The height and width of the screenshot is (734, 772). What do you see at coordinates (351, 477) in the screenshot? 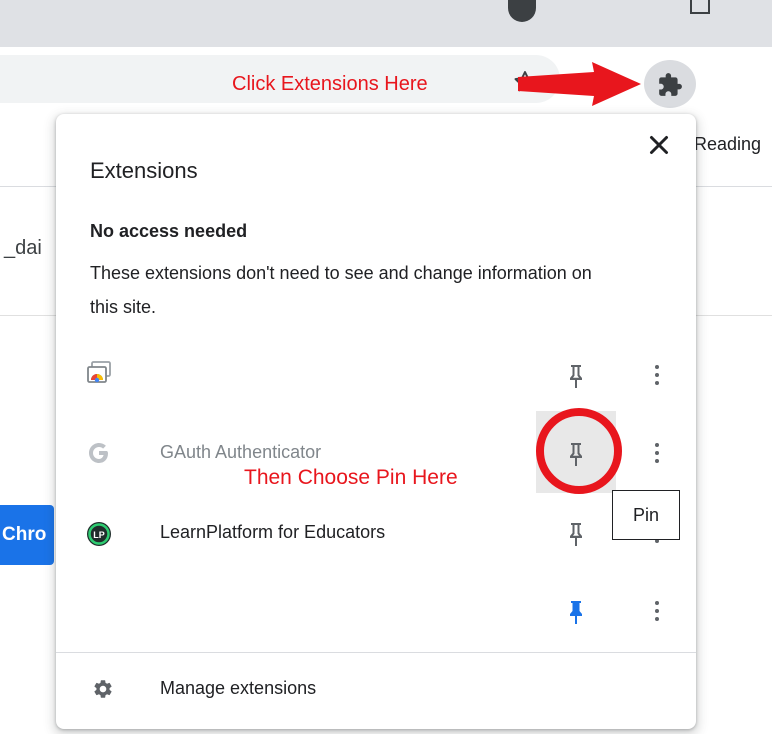
I see `annotation-choose-pin: Then Choose Pin Here` at bounding box center [351, 477].